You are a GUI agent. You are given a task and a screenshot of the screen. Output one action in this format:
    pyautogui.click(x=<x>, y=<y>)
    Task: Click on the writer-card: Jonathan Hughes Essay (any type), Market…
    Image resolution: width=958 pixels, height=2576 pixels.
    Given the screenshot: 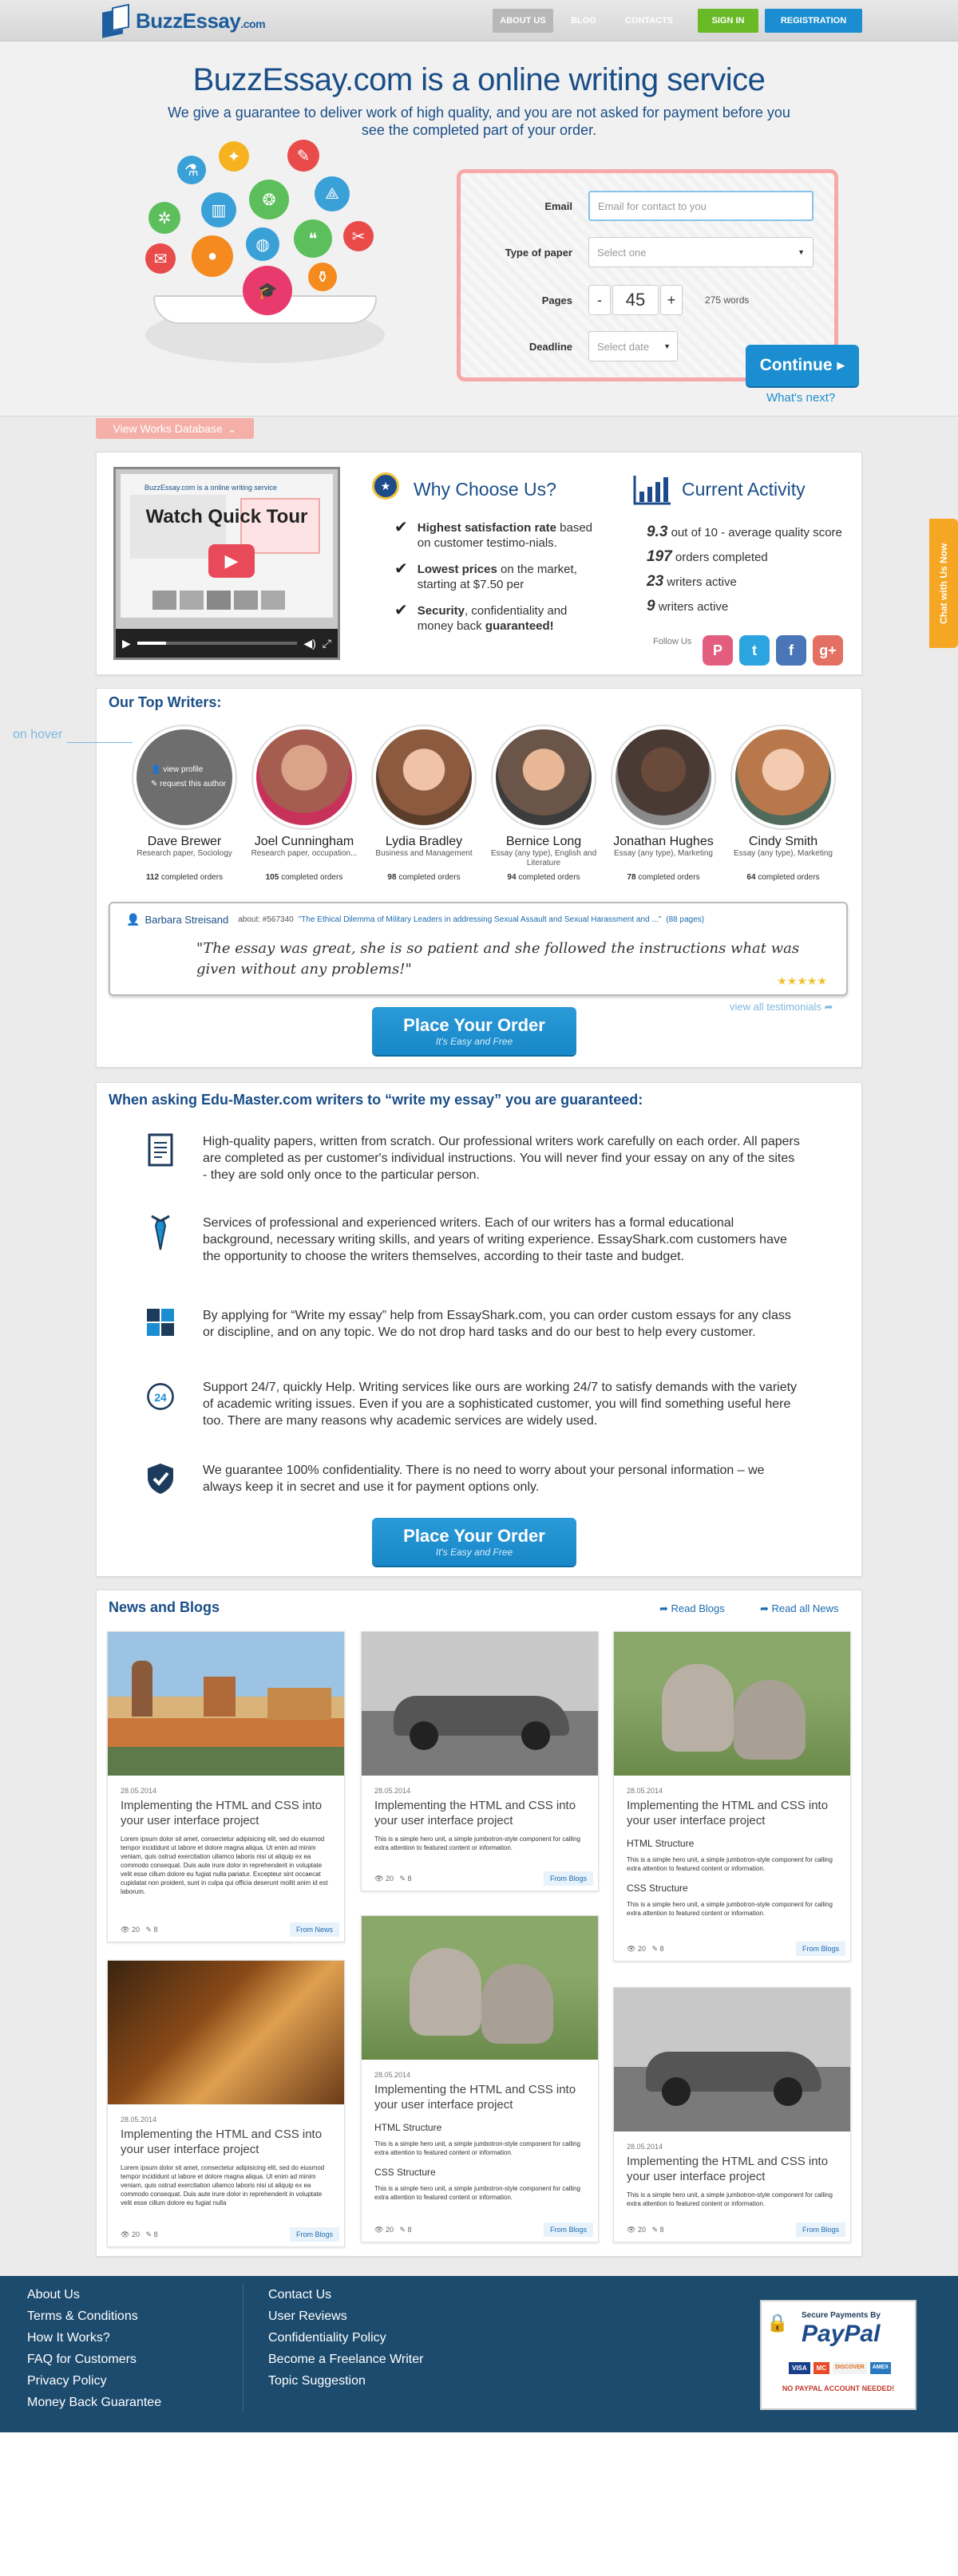 What is the action you would take?
    pyautogui.click(x=663, y=804)
    